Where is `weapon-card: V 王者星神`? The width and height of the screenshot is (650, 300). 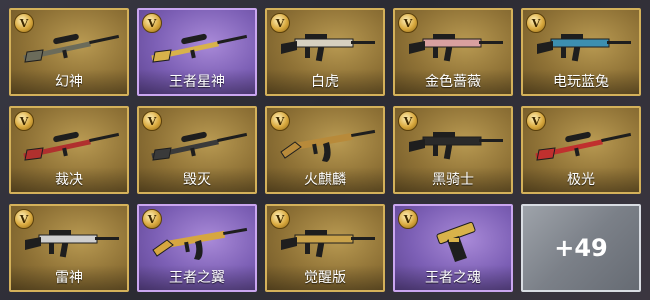 weapon-card: V 王者星神 is located at coordinates (197, 52).